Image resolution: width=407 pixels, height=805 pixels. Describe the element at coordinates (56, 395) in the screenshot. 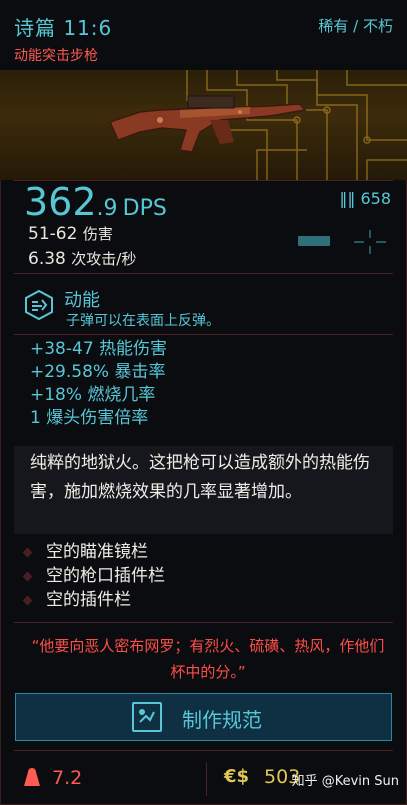

I see `modifier-value: +18%` at that location.